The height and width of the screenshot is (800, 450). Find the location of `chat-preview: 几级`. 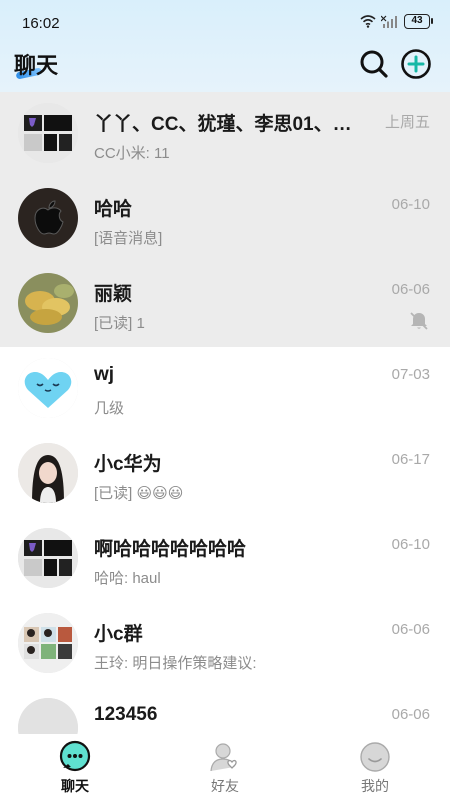

chat-preview: 几级 is located at coordinates (109, 408).